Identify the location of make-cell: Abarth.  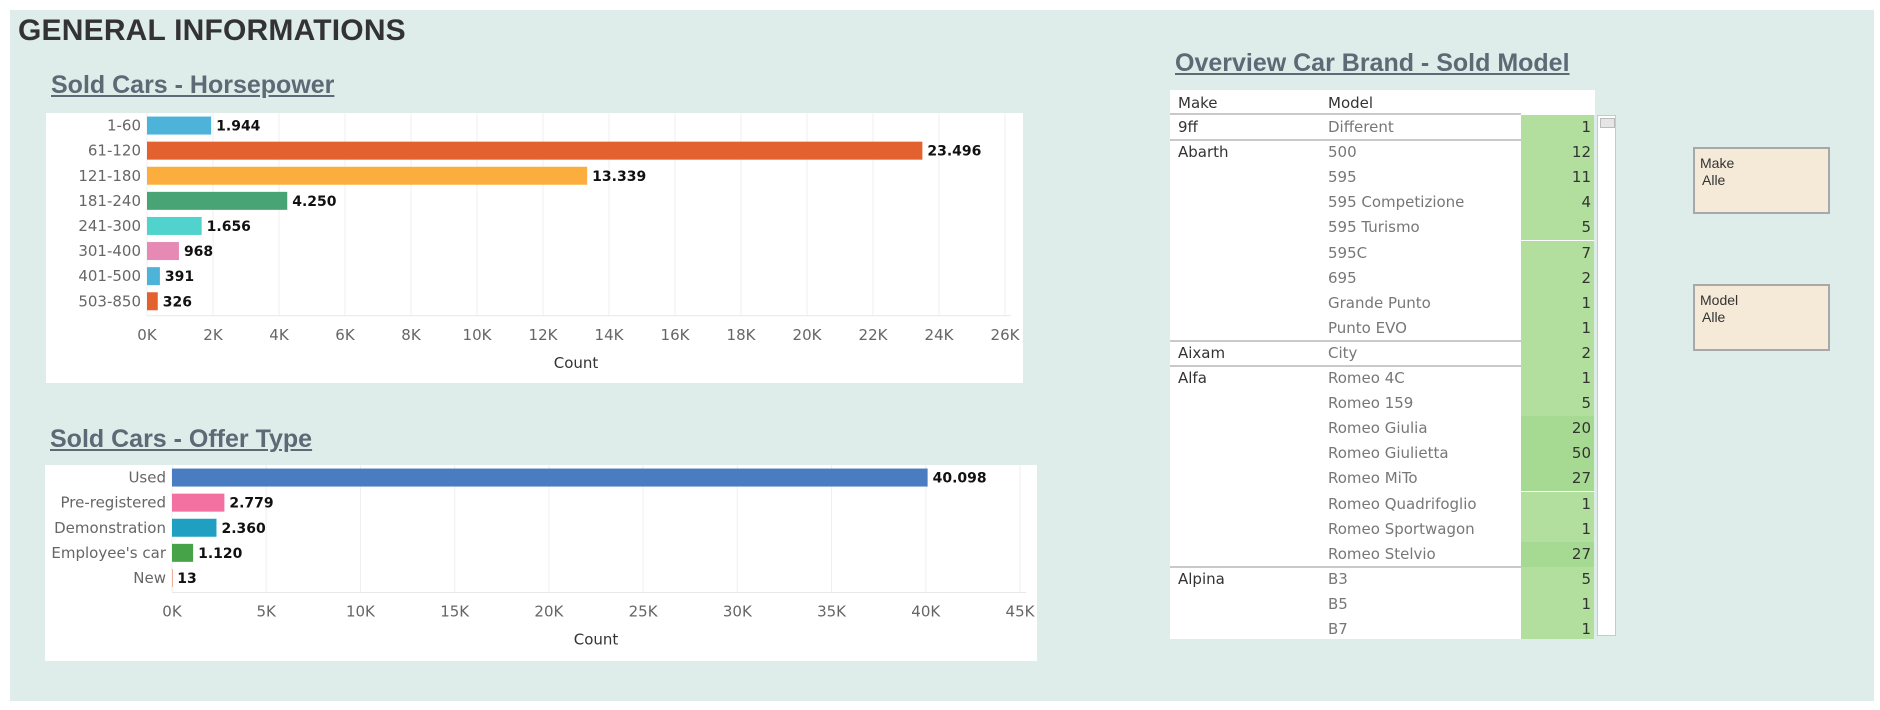
(1203, 152).